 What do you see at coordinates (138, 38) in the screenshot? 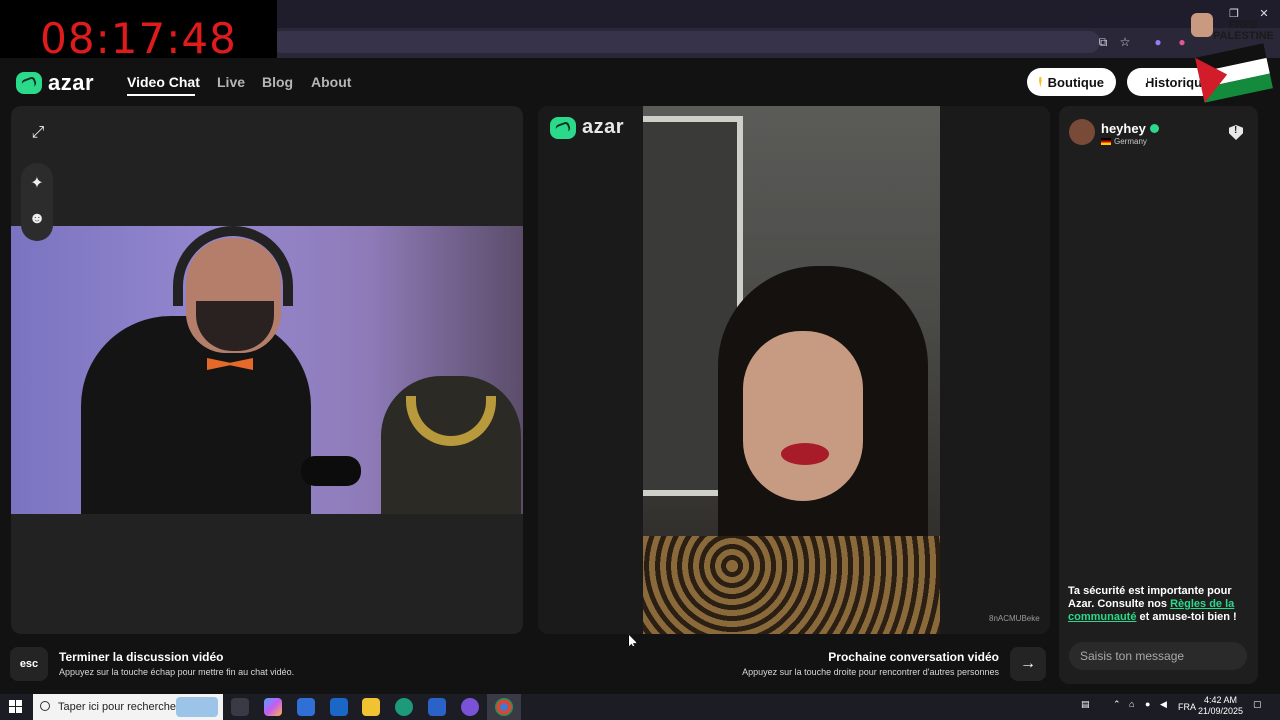
I see `clock-time: 08:17:48` at bounding box center [138, 38].